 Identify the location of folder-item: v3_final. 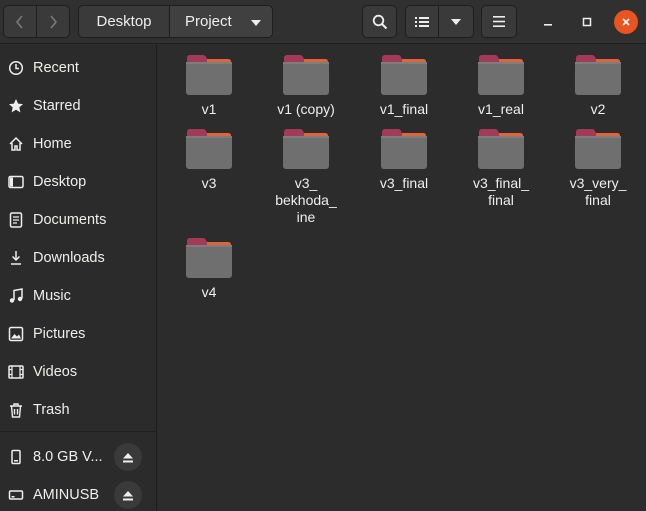
(404, 160).